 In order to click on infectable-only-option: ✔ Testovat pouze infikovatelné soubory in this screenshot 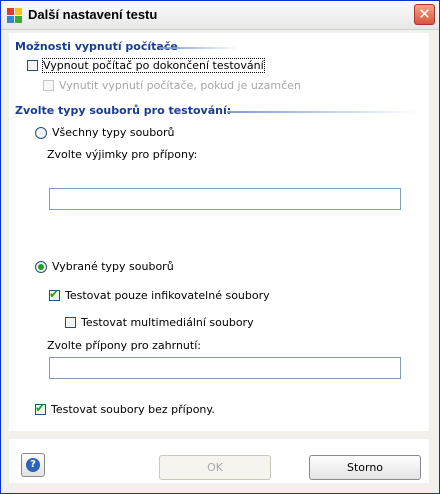, I will do `click(159, 294)`.